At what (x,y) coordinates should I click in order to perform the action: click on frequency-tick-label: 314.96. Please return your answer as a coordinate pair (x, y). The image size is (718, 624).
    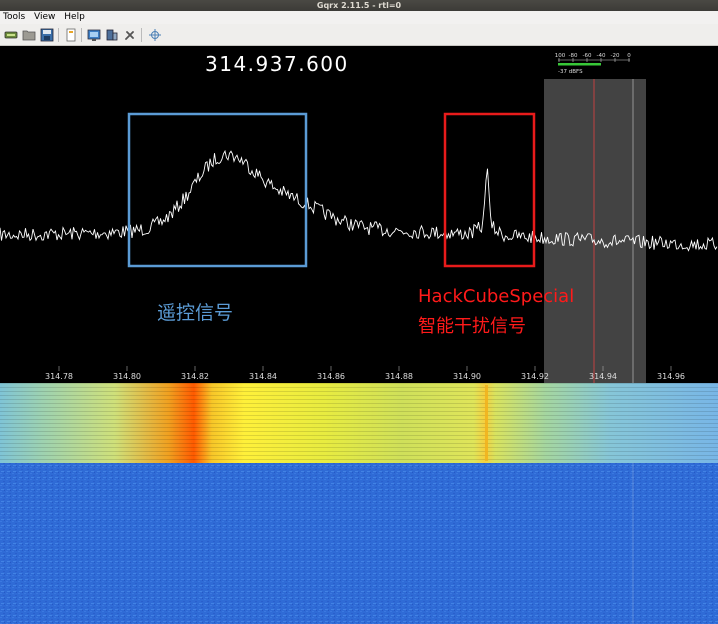
    Looking at the image, I should click on (671, 376).